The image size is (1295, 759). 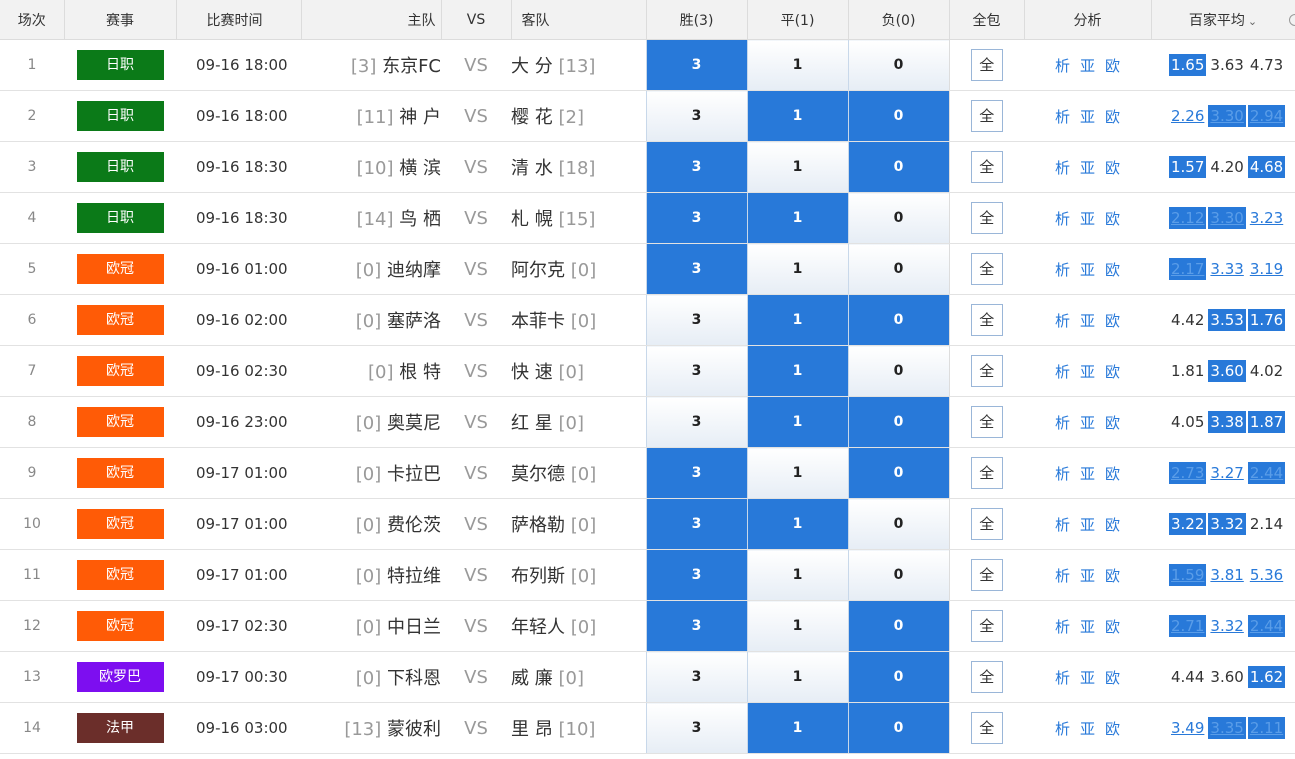 I want to click on home-team: 鸟 栖, so click(x=420, y=219).